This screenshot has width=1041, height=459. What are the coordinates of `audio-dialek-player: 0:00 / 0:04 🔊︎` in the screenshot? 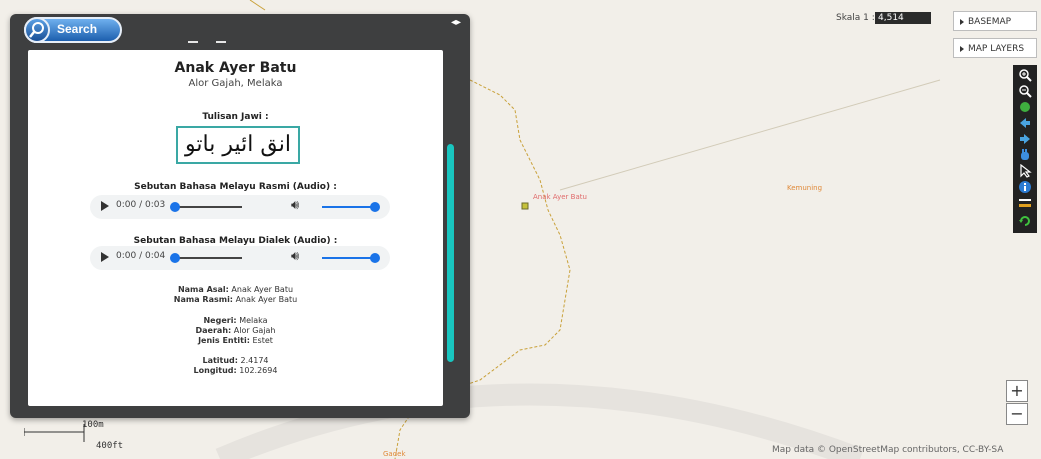 It's located at (240, 258).